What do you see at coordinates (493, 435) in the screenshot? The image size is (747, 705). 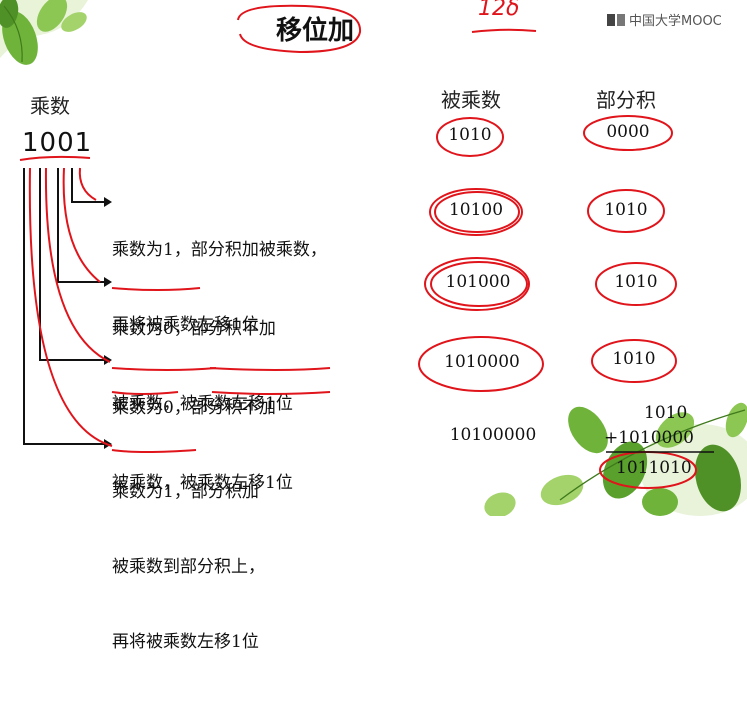 I see `multiplicand-value-5: 10100000` at bounding box center [493, 435].